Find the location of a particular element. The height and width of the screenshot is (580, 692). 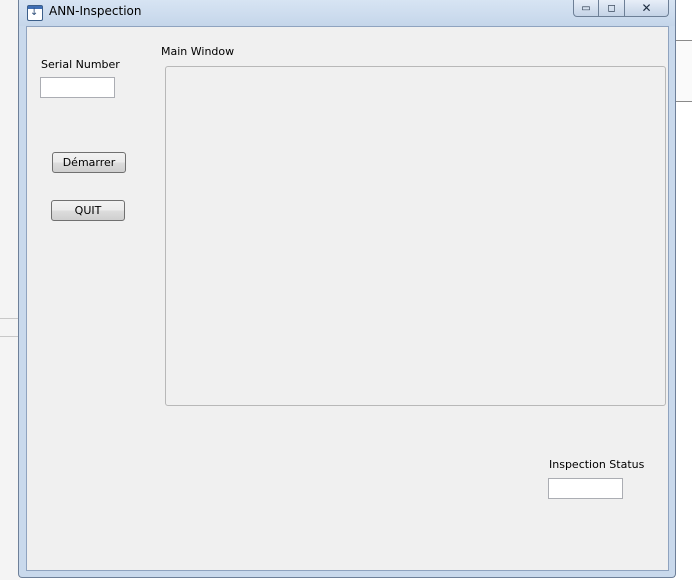

minimize-icon: ▭ is located at coordinates (586, 8).